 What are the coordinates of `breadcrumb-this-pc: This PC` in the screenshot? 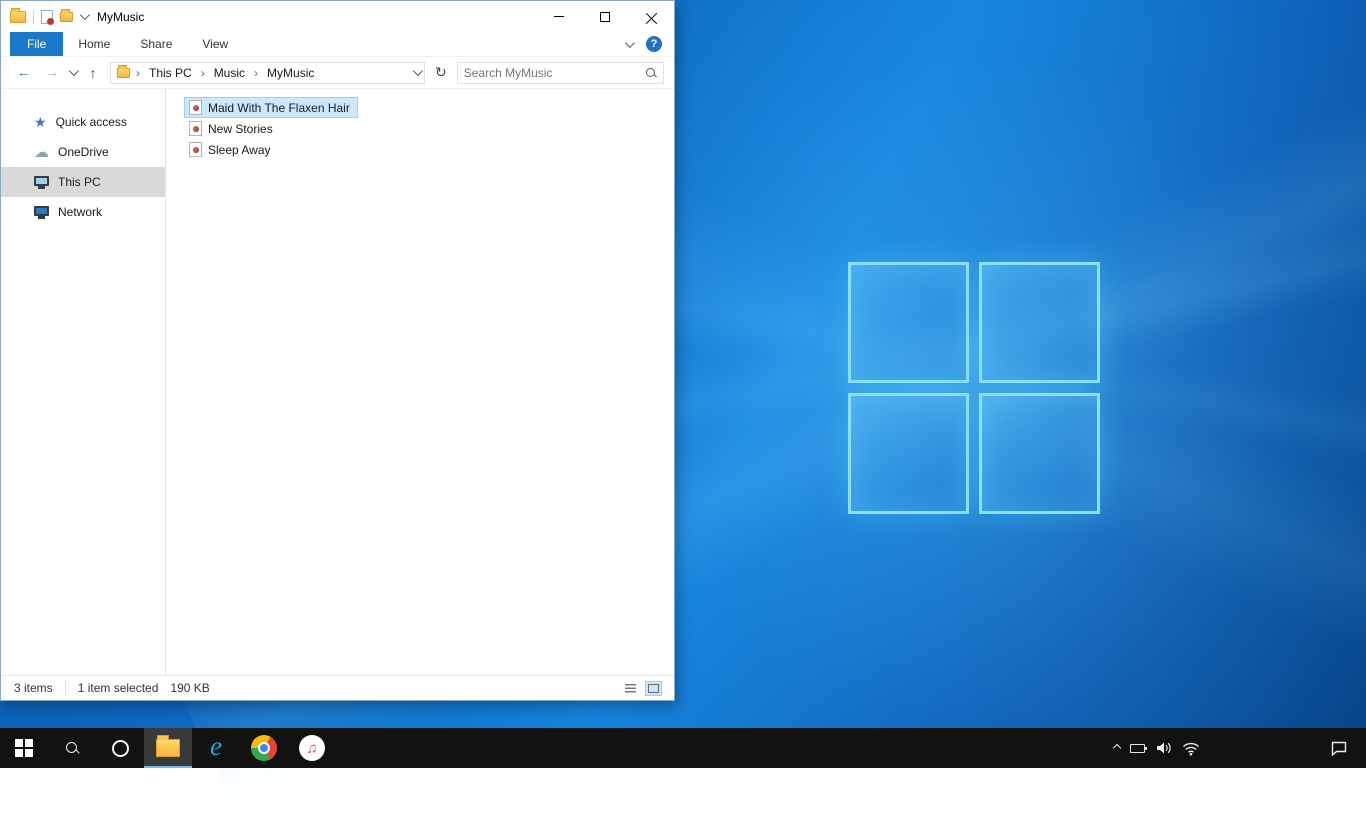 It's located at (170, 73).